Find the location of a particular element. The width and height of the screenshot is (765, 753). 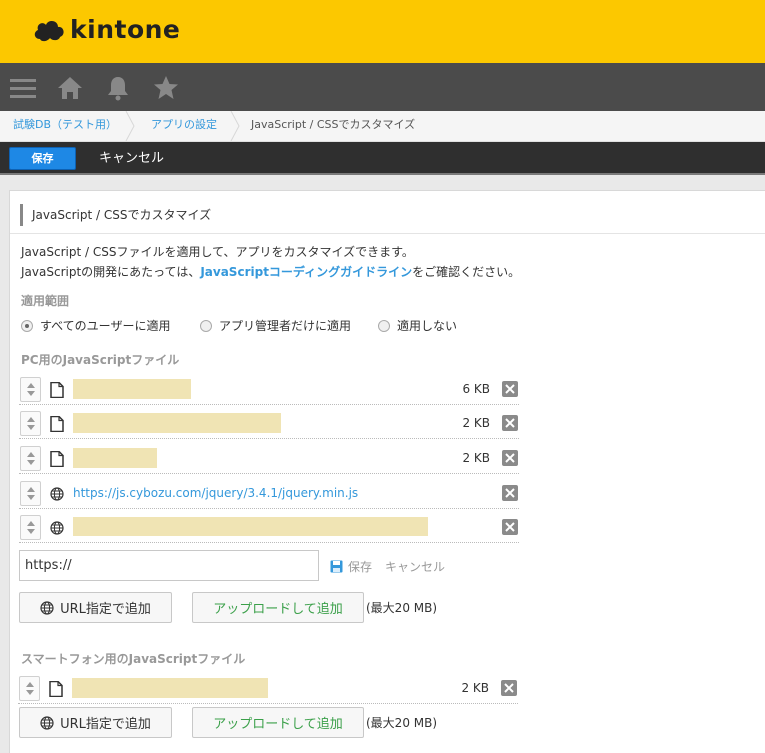

kintone-logo: kintone is located at coordinates (106, 29).